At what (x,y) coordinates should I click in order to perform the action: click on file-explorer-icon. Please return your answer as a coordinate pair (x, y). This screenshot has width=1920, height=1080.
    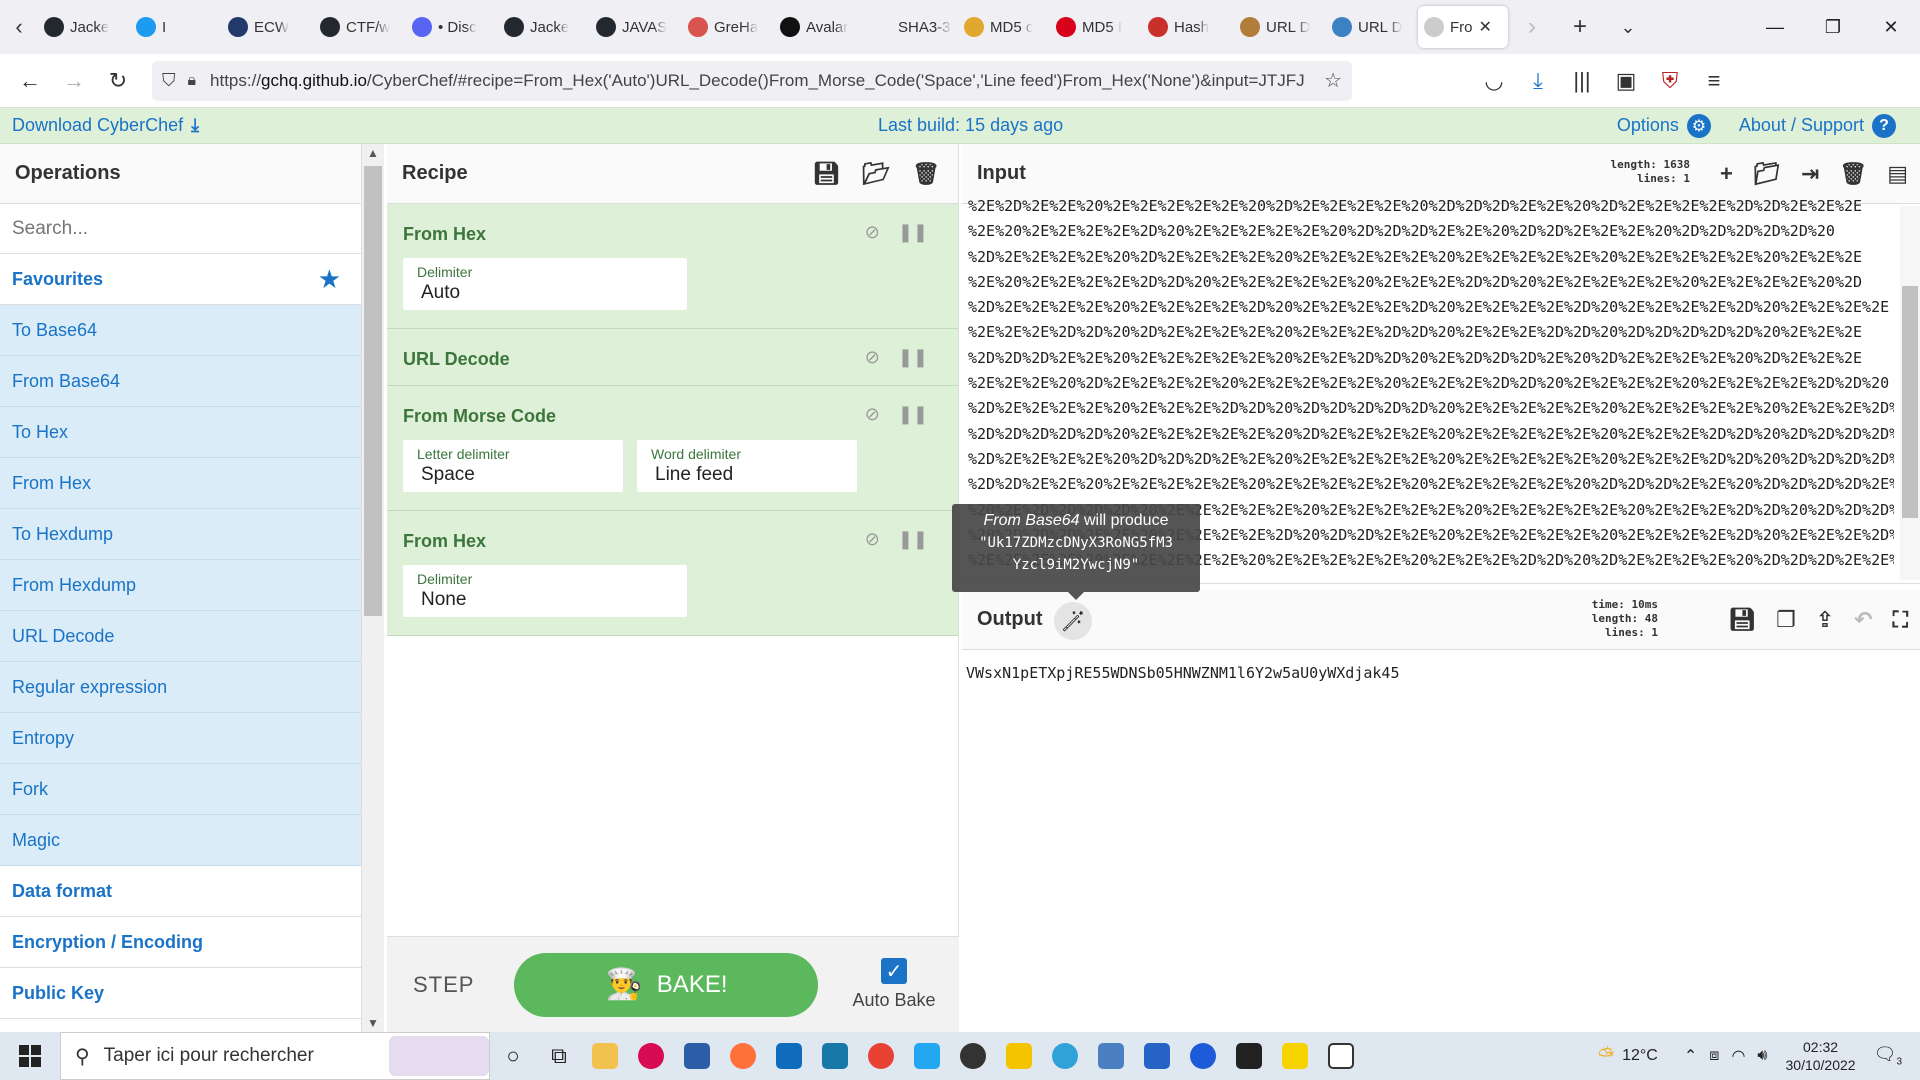
    Looking at the image, I should click on (605, 1056).